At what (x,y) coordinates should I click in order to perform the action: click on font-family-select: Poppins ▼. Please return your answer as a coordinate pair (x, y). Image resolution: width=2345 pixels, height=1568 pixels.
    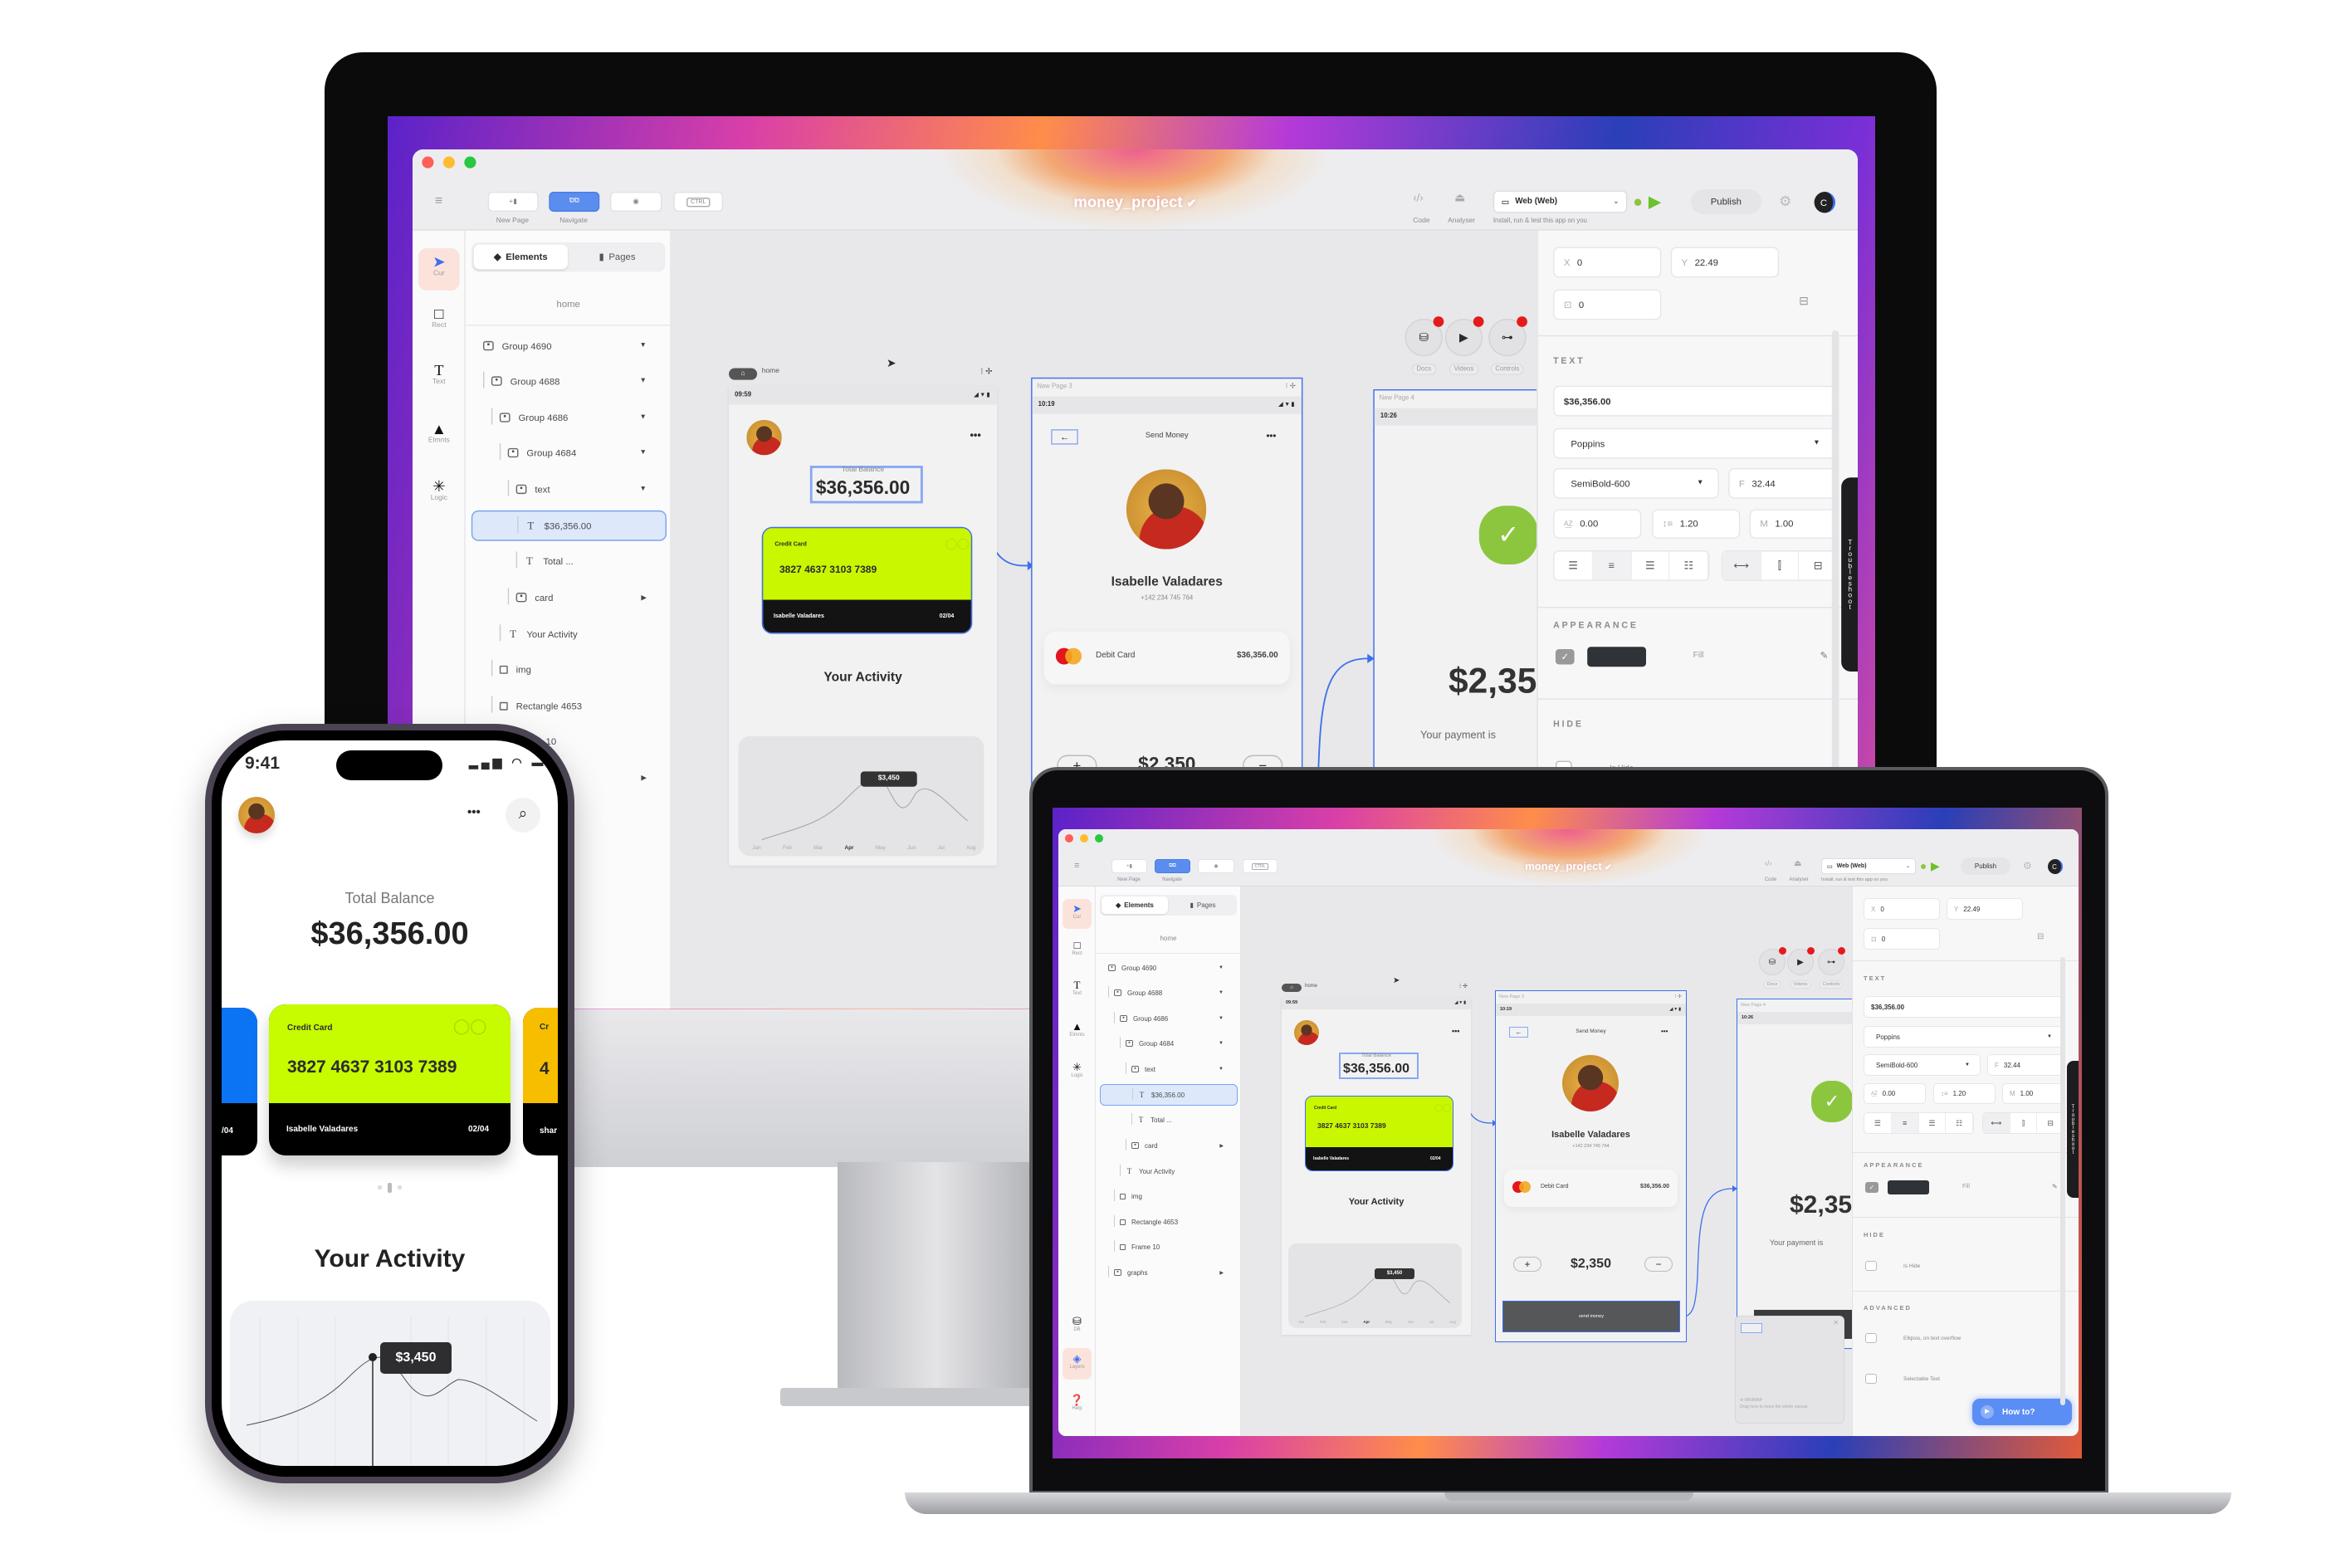
    Looking at the image, I should click on (1963, 1037).